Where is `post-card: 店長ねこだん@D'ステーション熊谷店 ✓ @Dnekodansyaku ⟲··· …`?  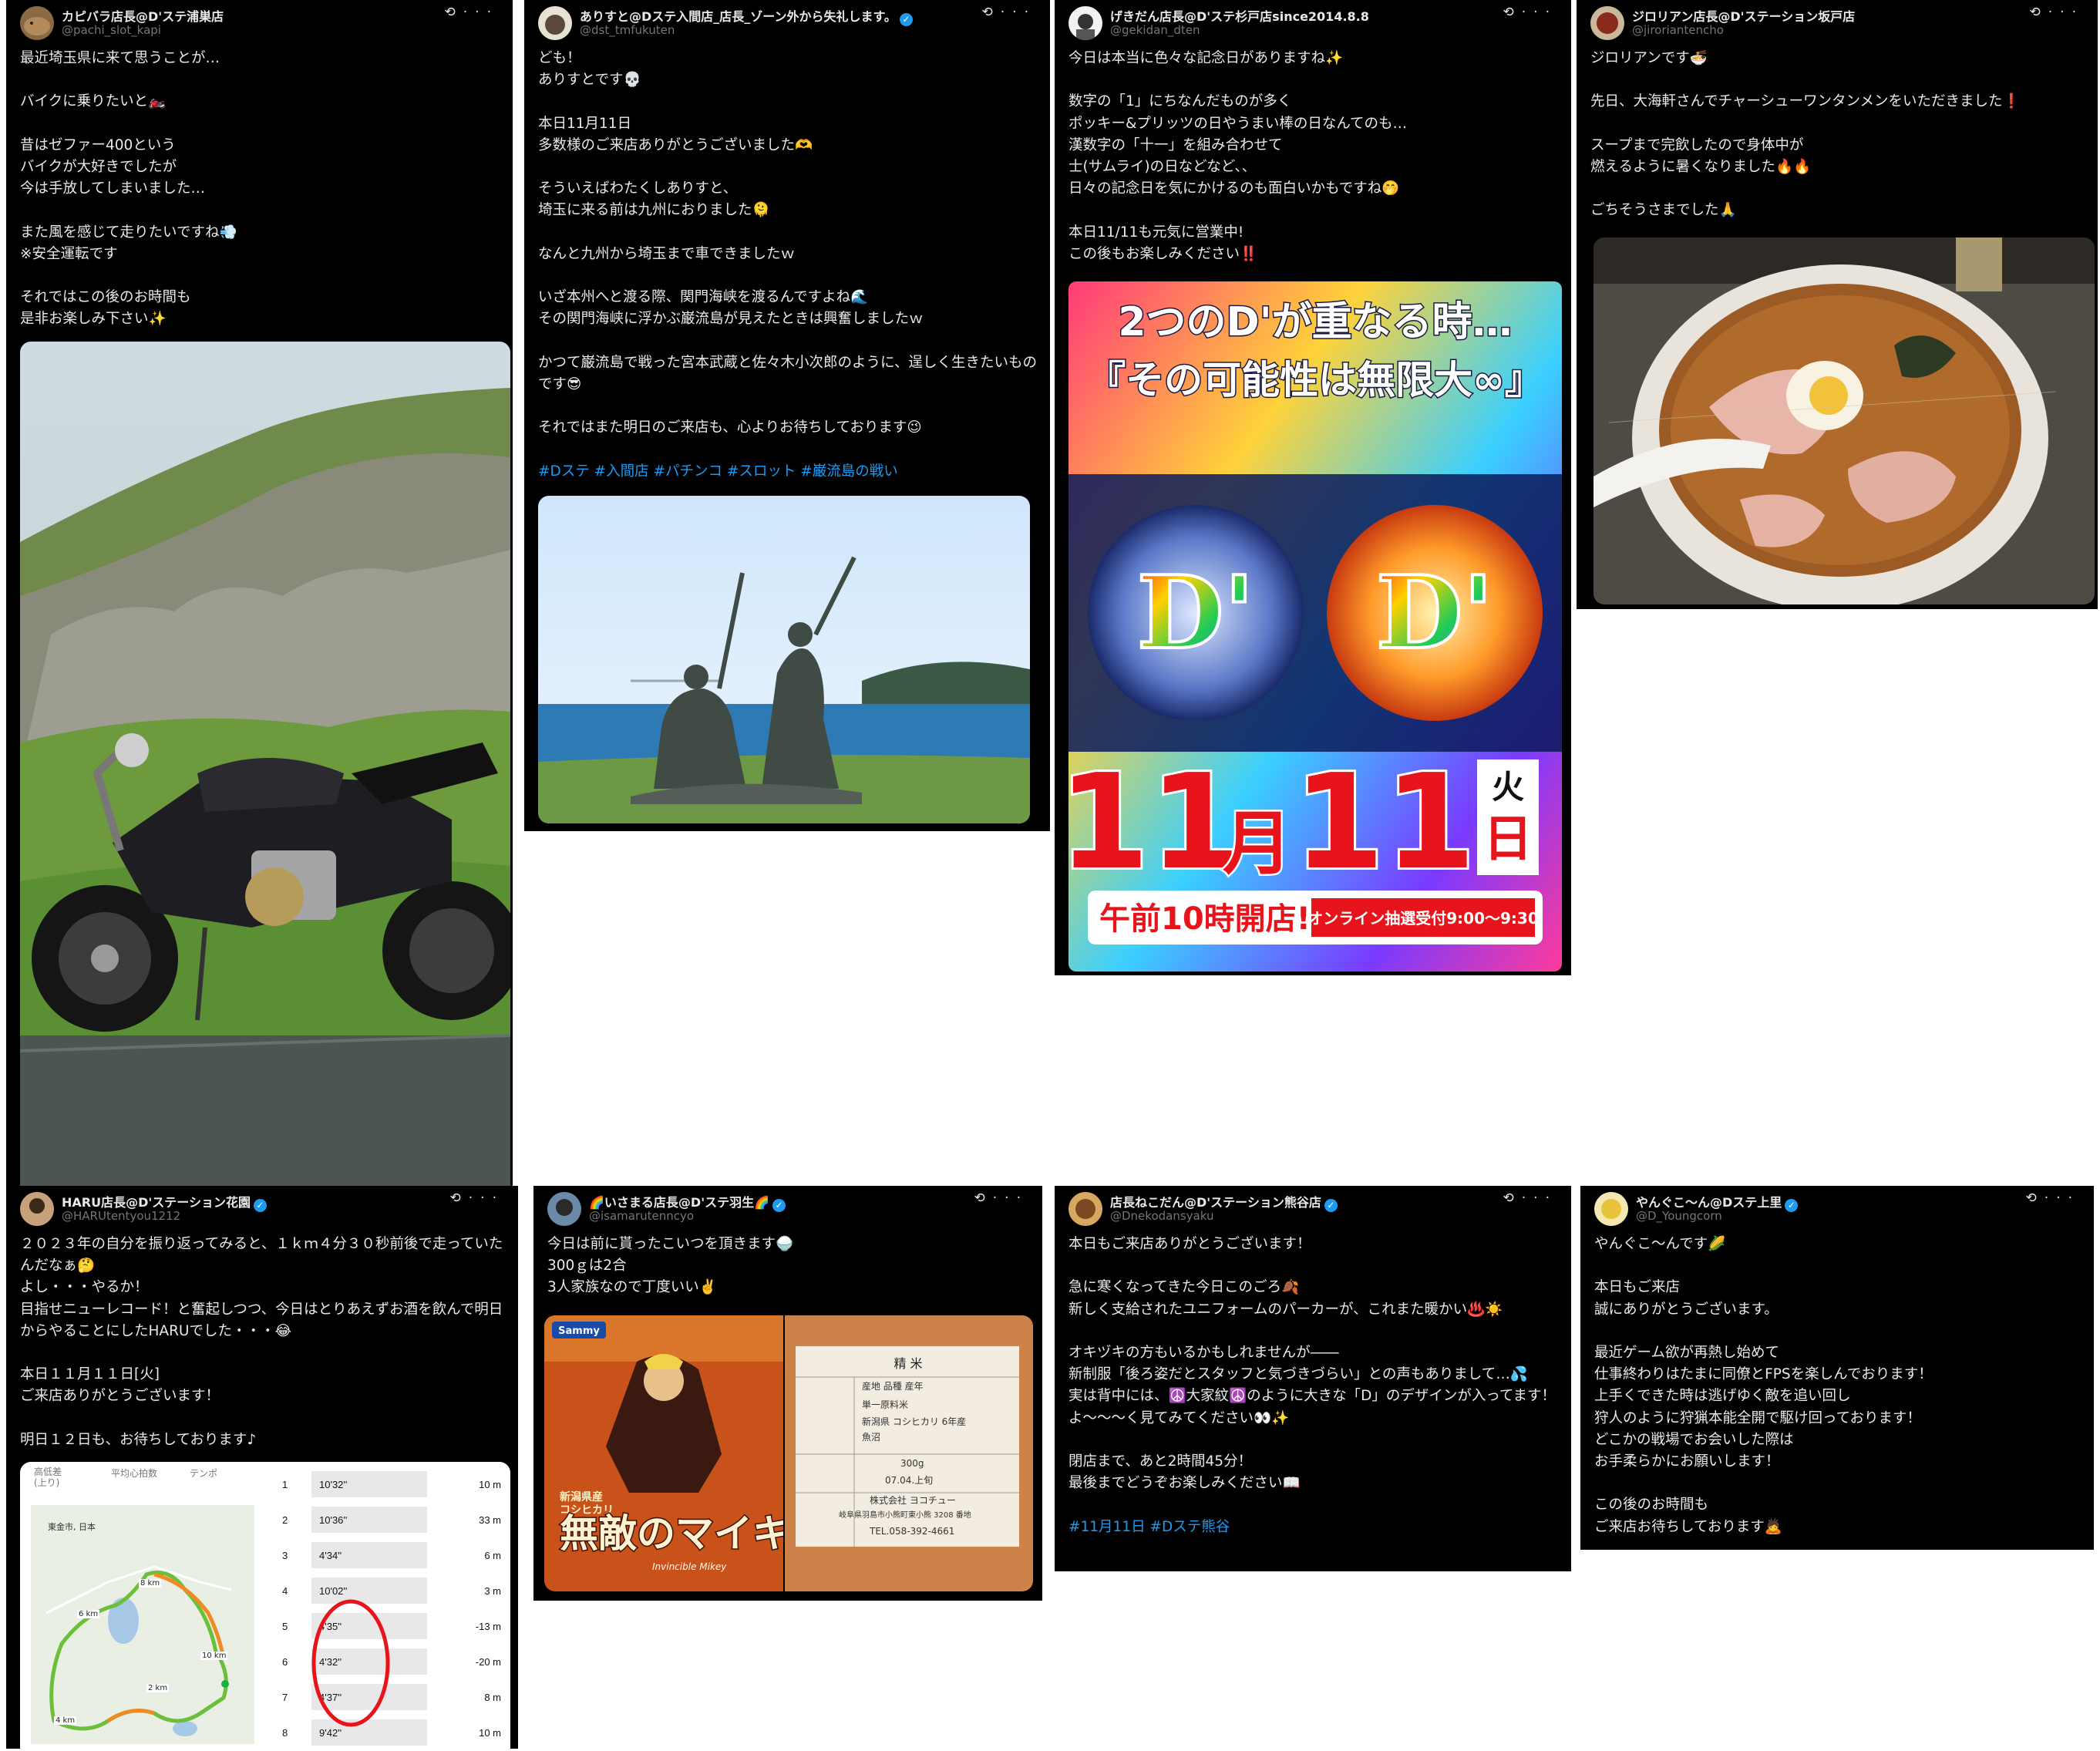 post-card: 店長ねこだん@D'ステーション熊谷店 ✓ @Dnekodansyaku ⟲··· … is located at coordinates (1313, 1378).